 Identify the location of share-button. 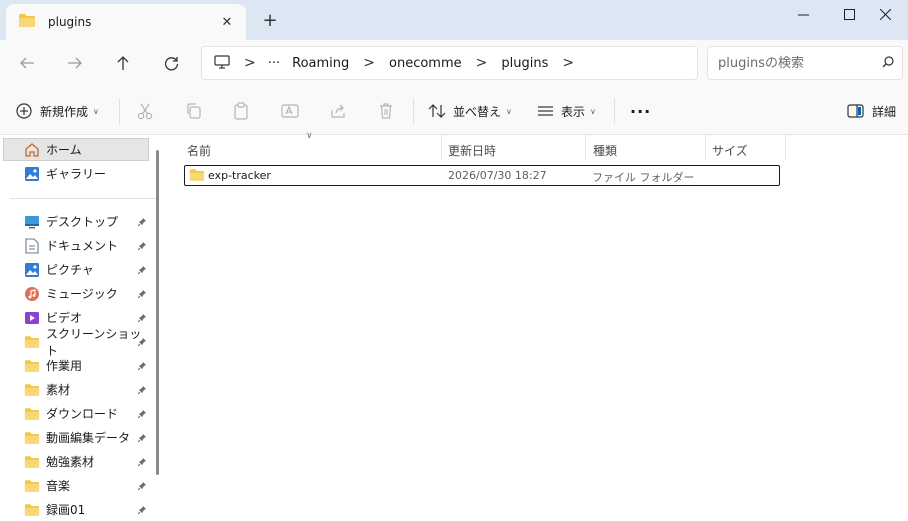
(338, 111).